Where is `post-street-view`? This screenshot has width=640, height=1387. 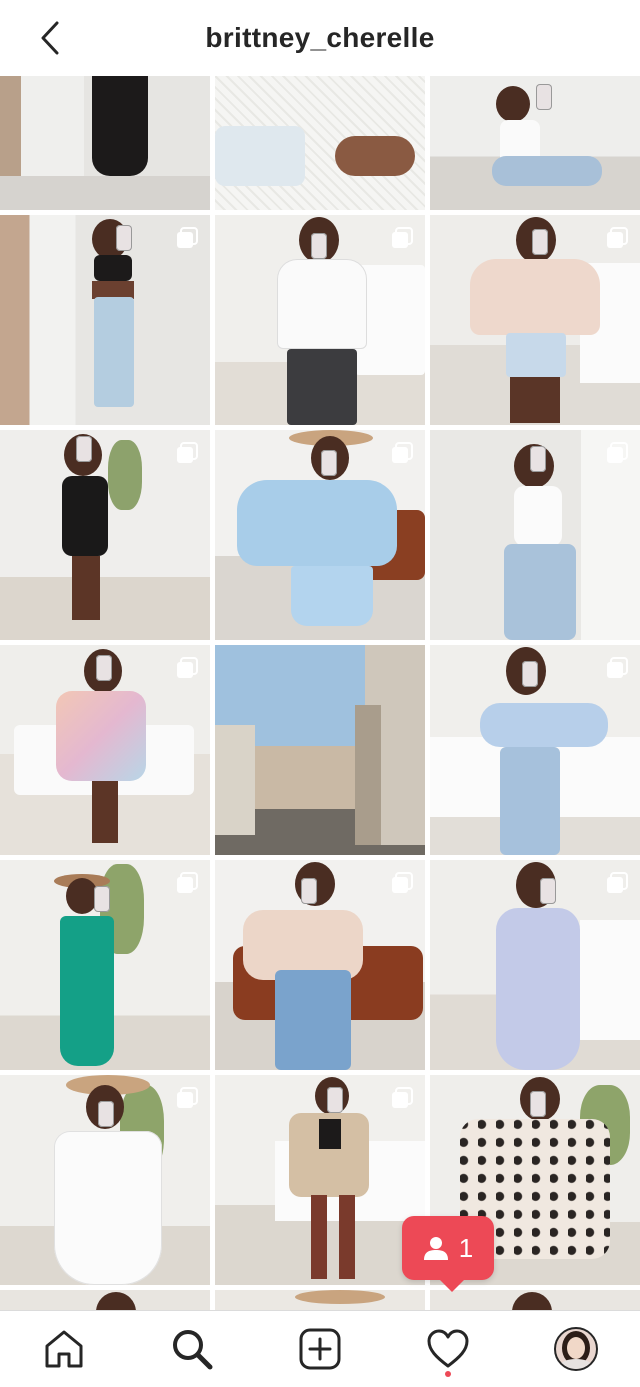
post-street-view is located at coordinates (320, 750).